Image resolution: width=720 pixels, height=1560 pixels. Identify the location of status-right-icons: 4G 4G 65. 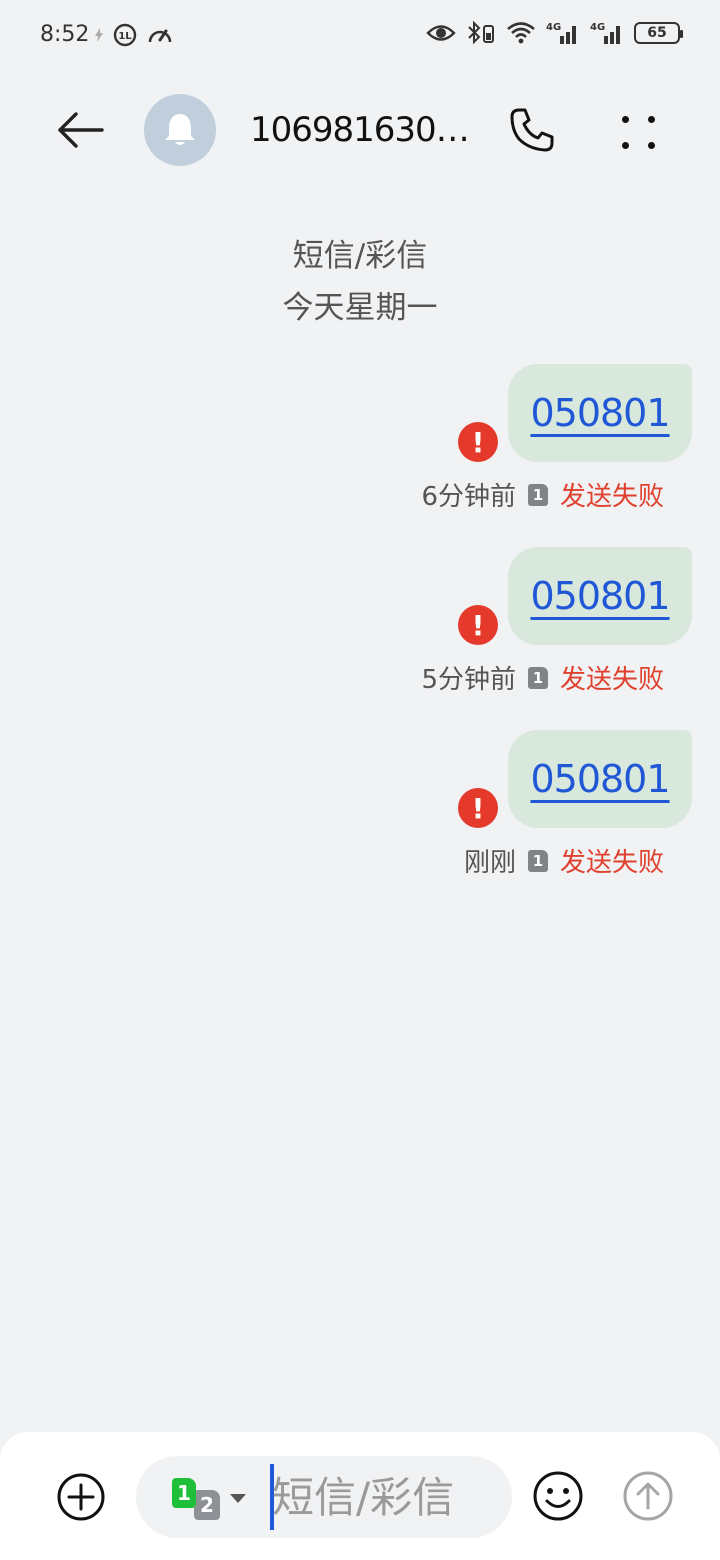
(554, 33).